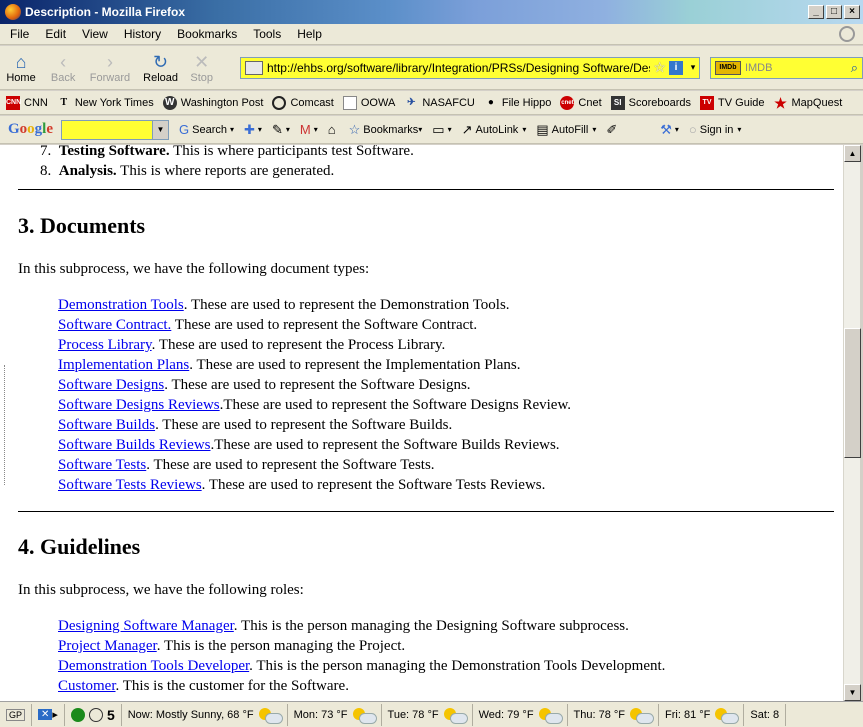  What do you see at coordinates (17, 34) in the screenshot?
I see `menu-file: File` at bounding box center [17, 34].